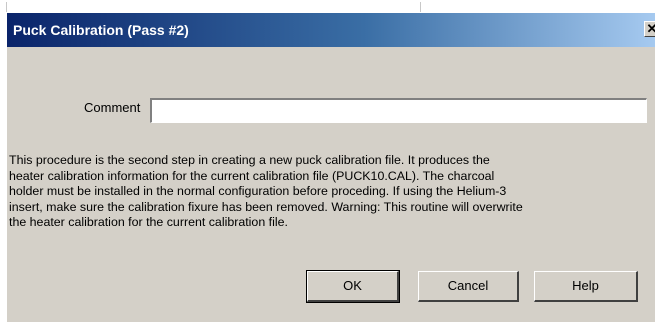 The image size is (655, 322). What do you see at coordinates (112, 107) in the screenshot?
I see `comment-label: Comment` at bounding box center [112, 107].